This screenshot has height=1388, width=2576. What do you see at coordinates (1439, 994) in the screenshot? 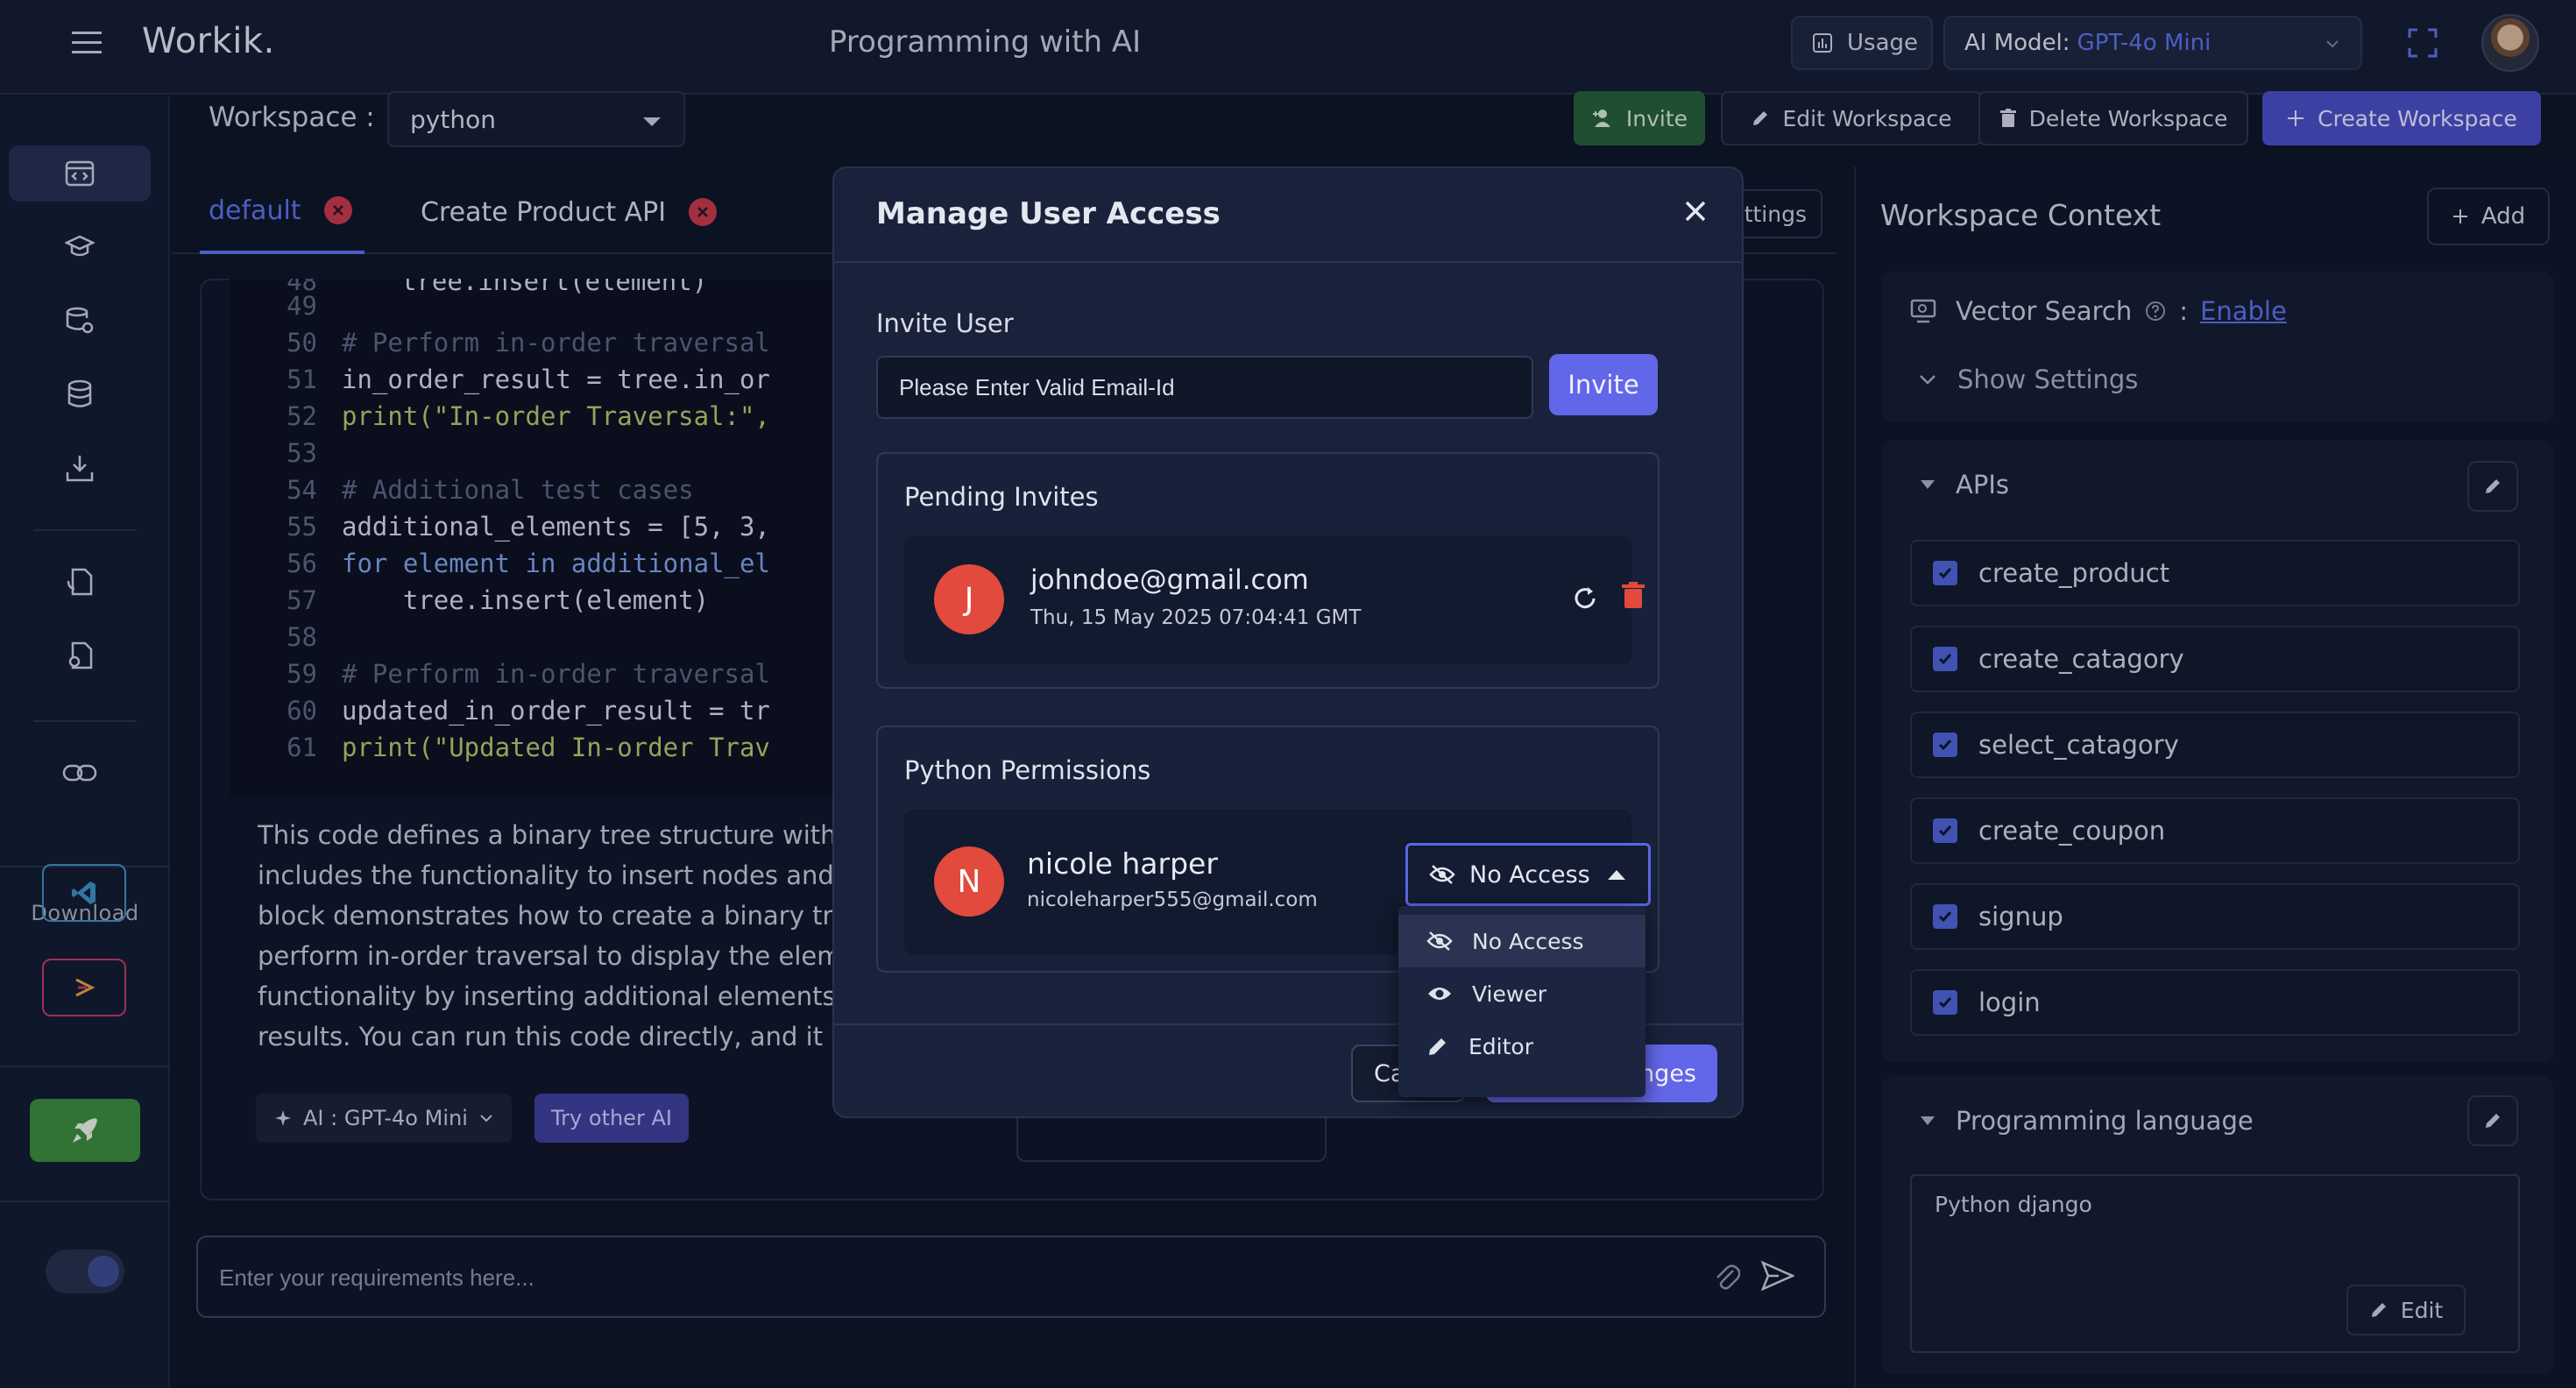
I see `eye-icon` at bounding box center [1439, 994].